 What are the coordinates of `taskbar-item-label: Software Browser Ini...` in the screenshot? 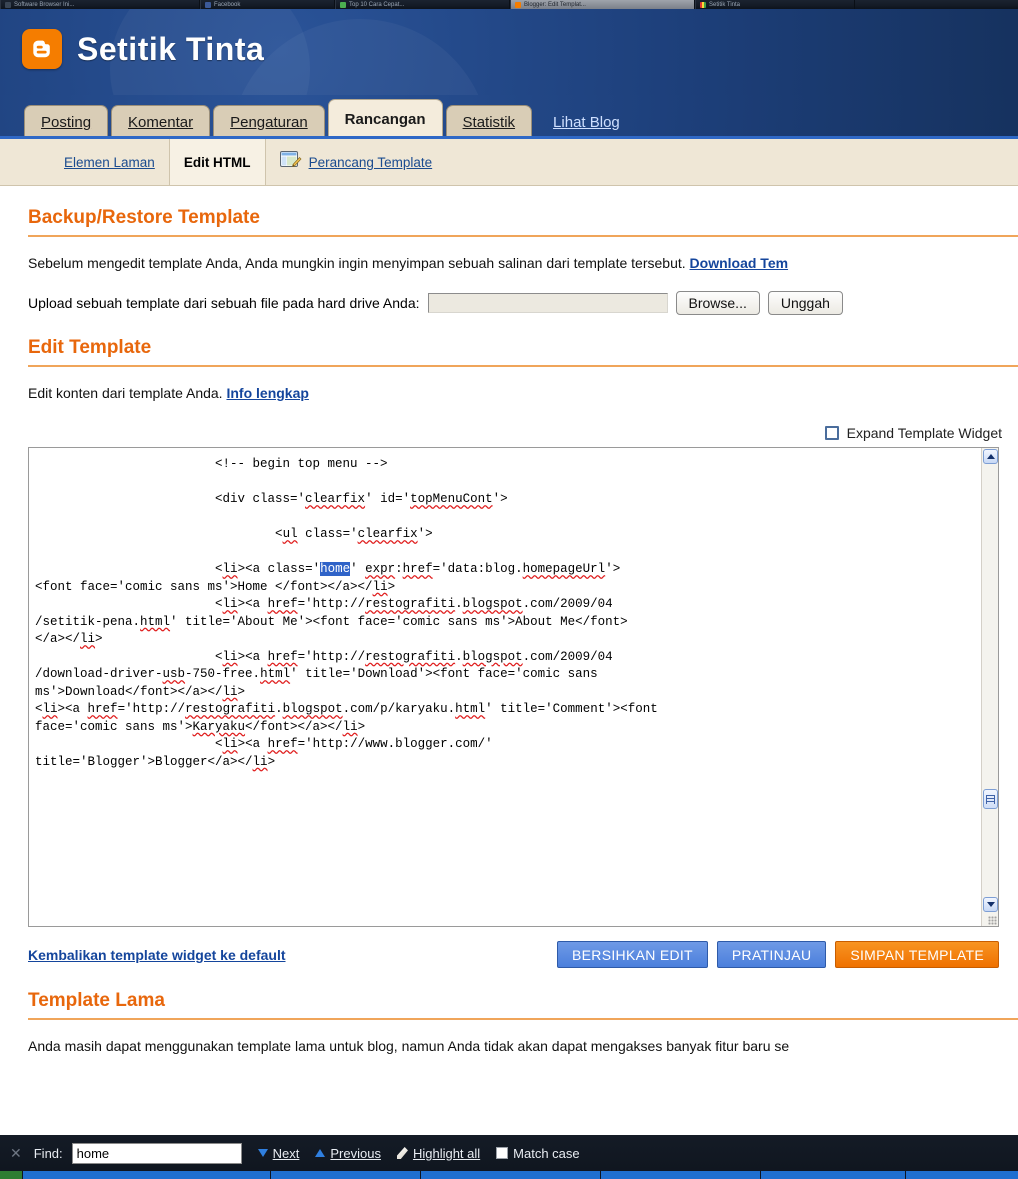 It's located at (44, 4).